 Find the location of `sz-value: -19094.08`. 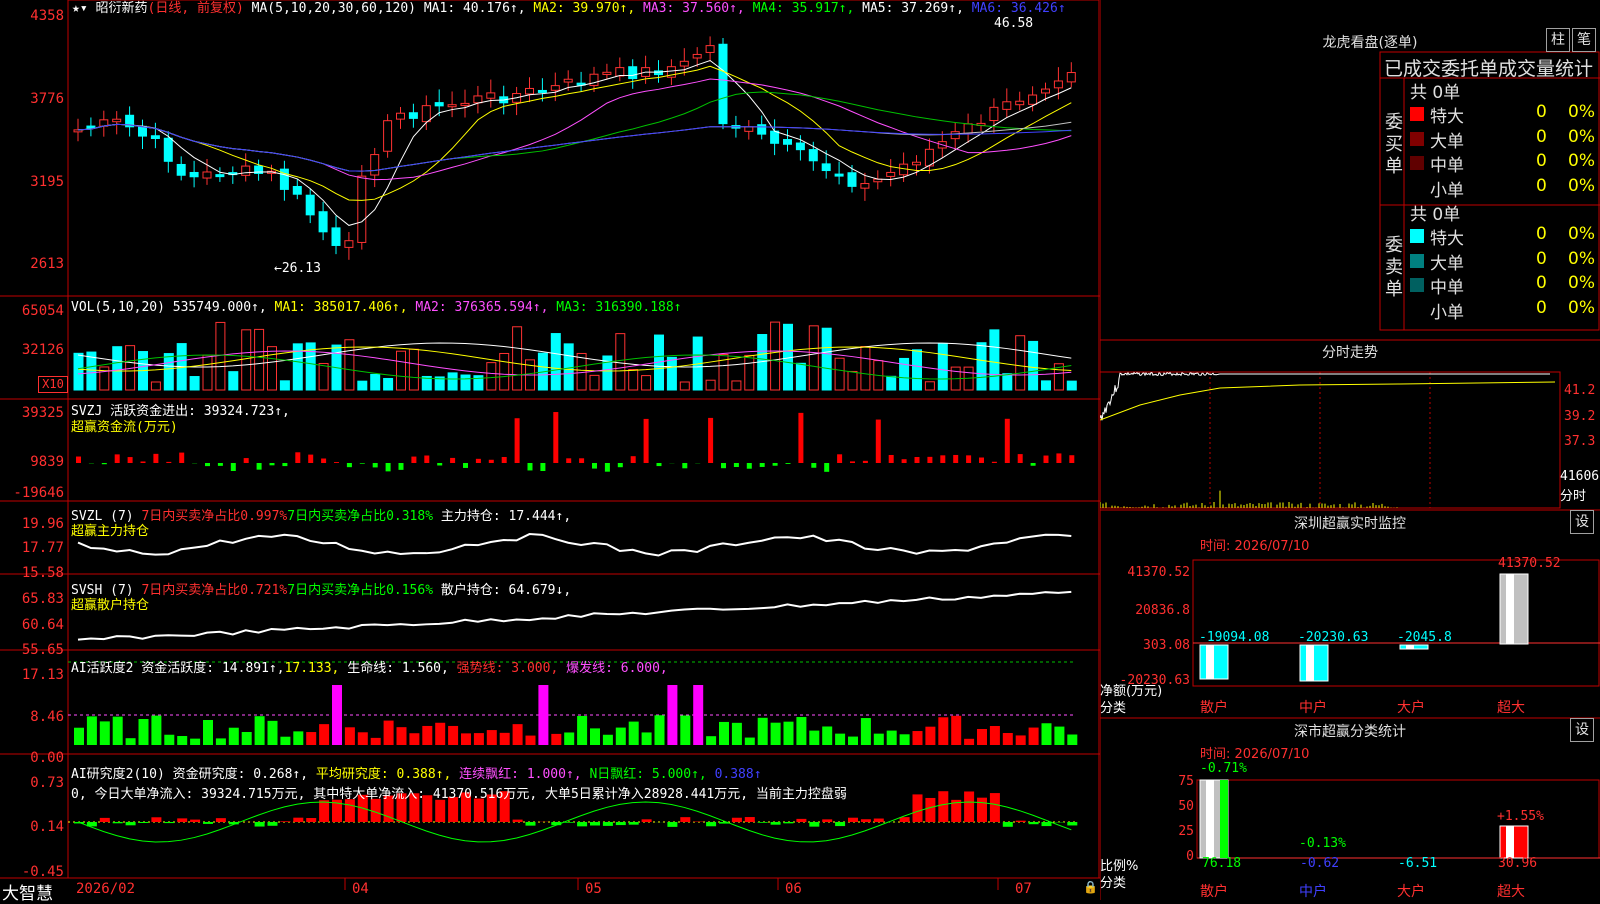

sz-value: -19094.08 is located at coordinates (1234, 637).